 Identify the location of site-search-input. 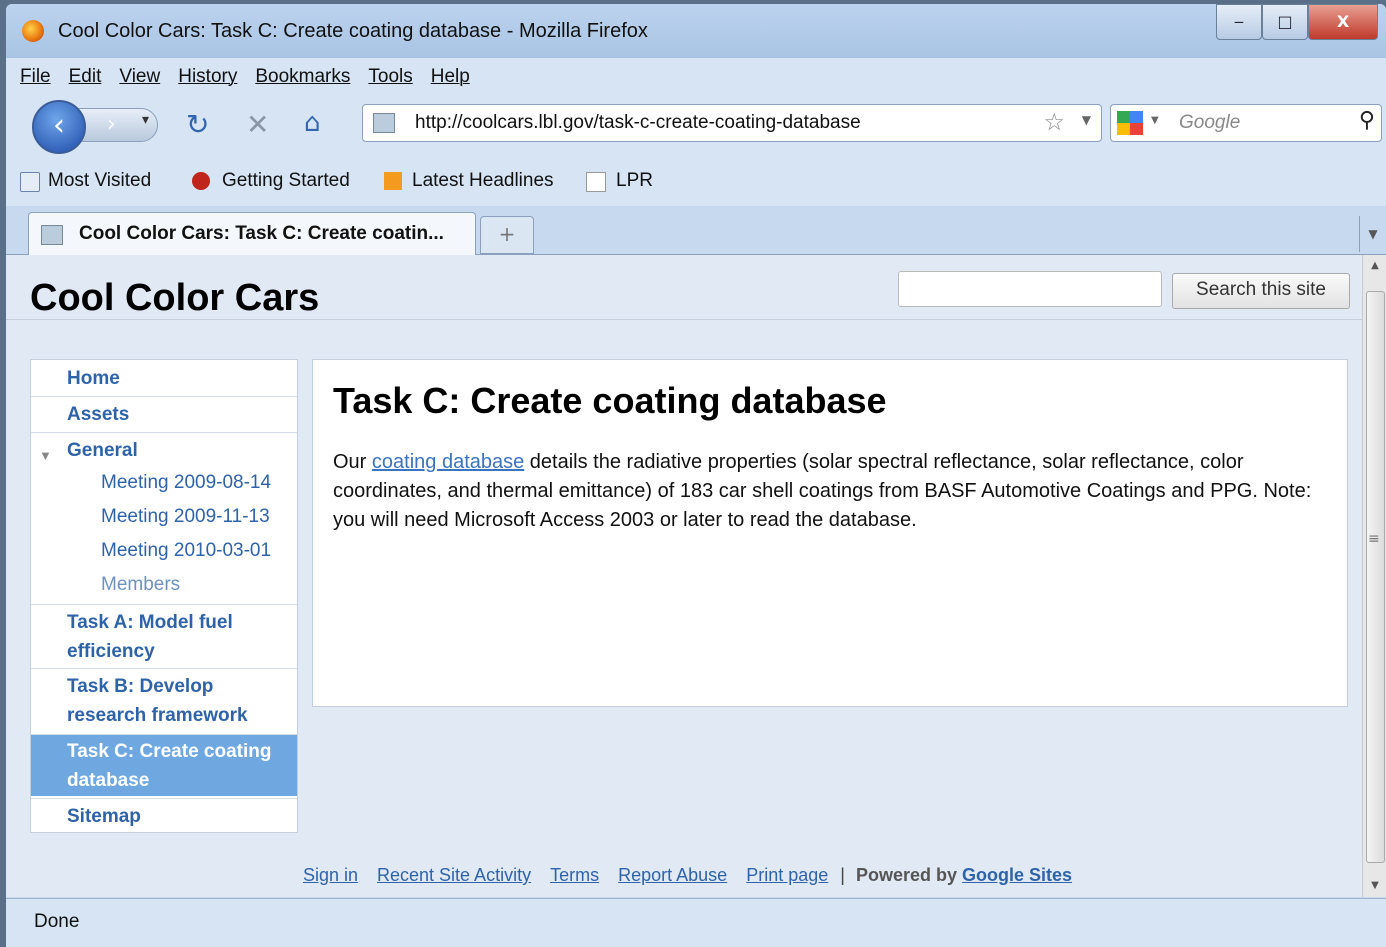
(1030, 289).